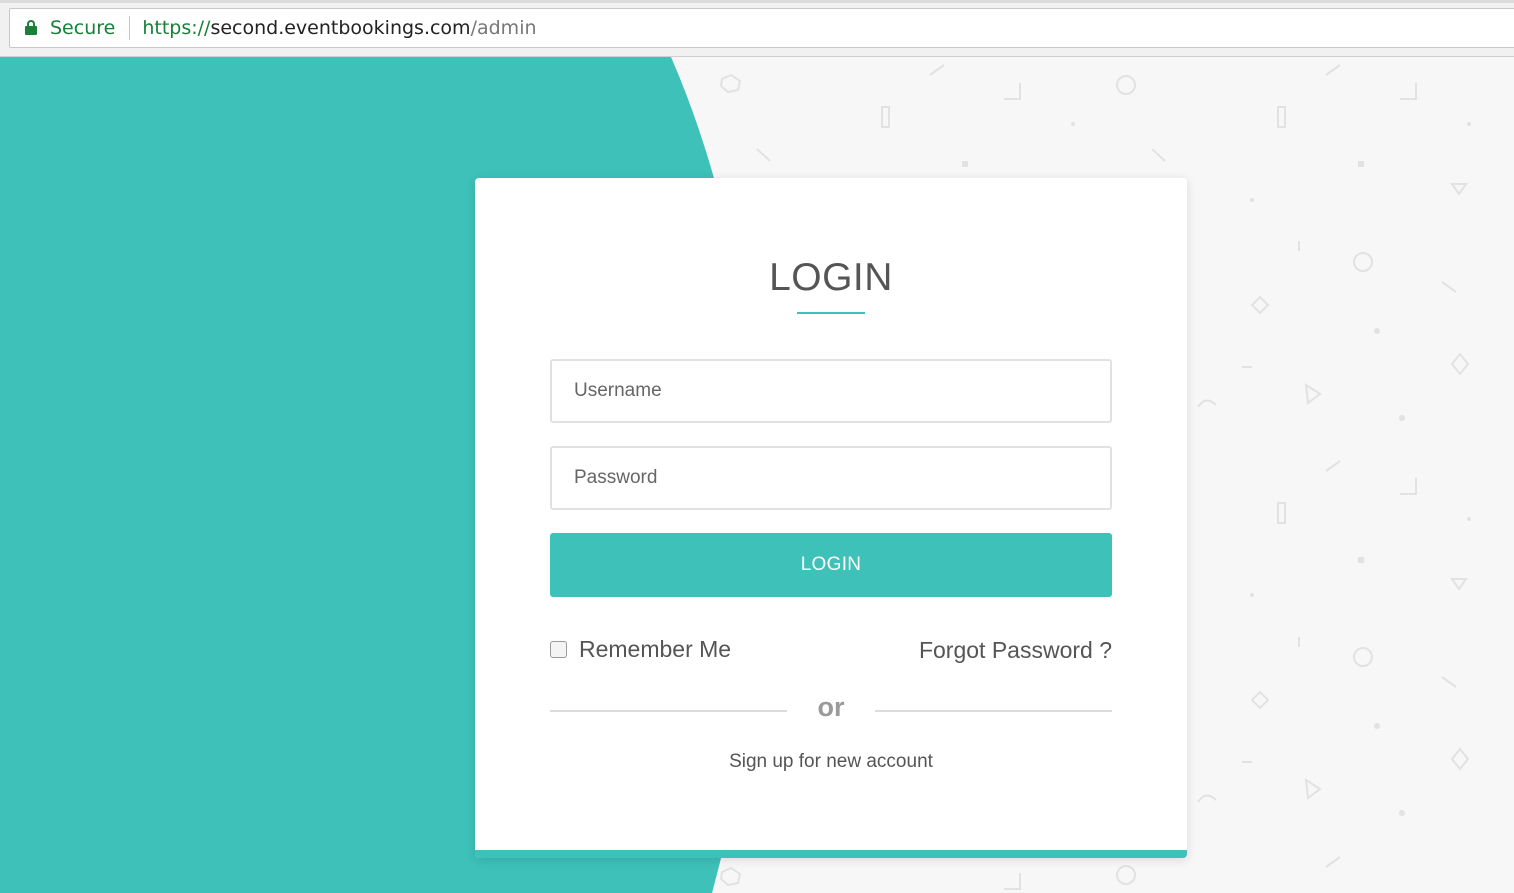 The width and height of the screenshot is (1514, 893). Describe the element at coordinates (668, 711) in the screenshot. I see `divider-left` at that location.